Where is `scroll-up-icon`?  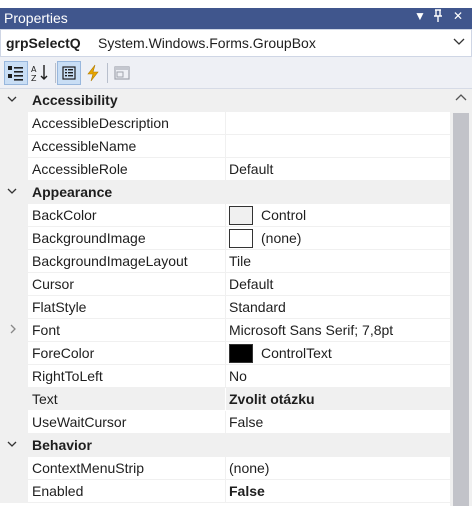
scroll-up-icon is located at coordinates (461, 99).